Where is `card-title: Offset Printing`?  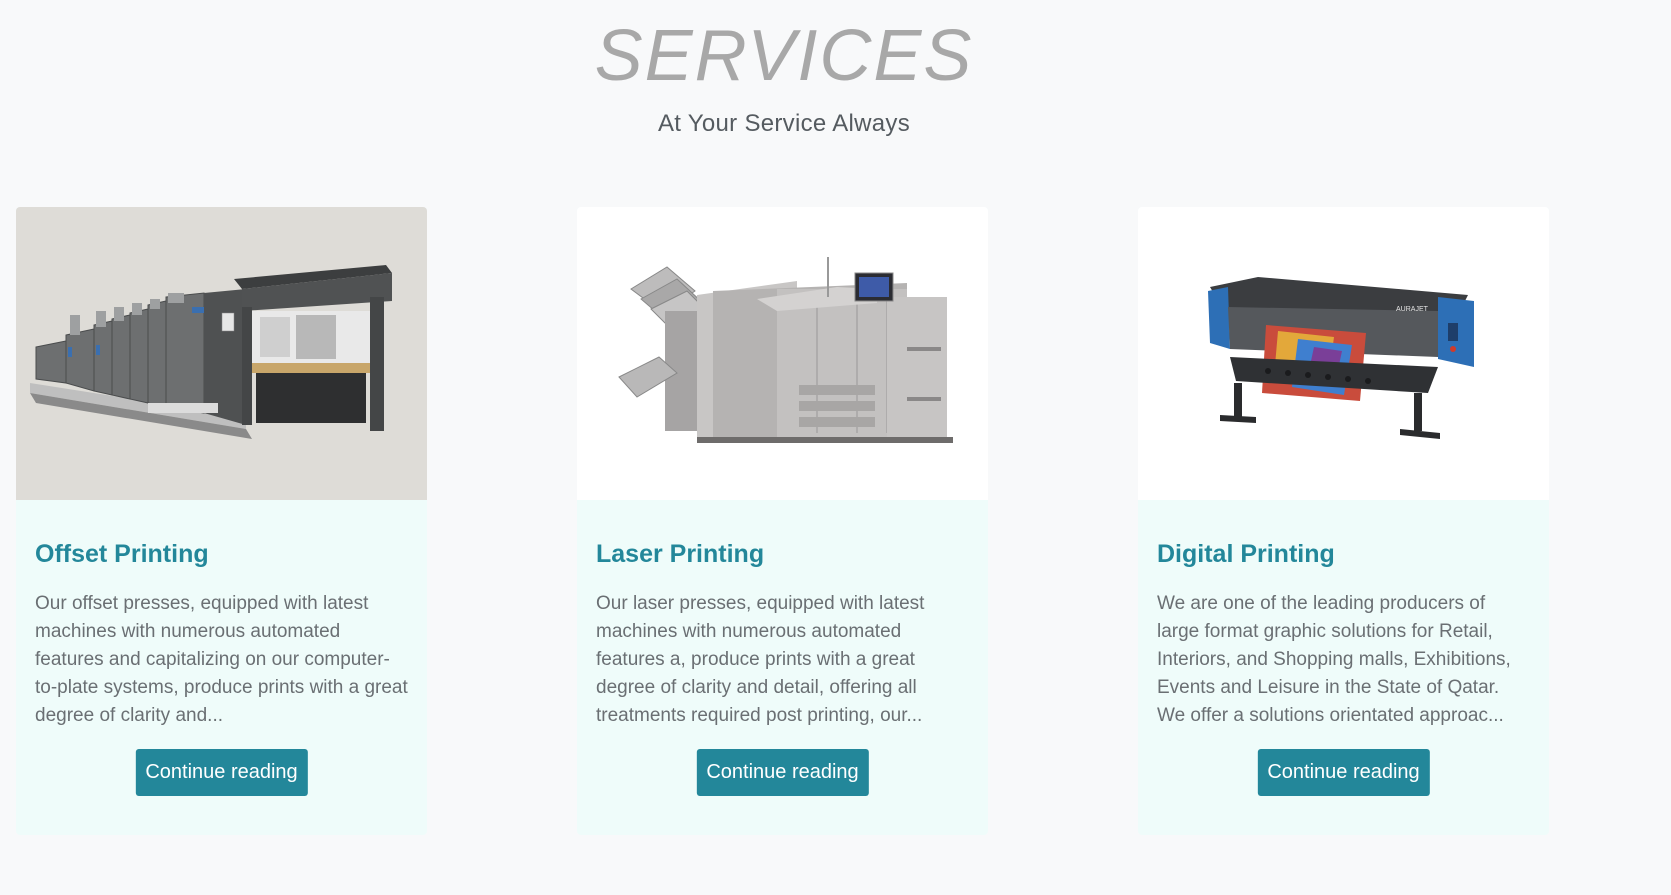 card-title: Offset Printing is located at coordinates (122, 554).